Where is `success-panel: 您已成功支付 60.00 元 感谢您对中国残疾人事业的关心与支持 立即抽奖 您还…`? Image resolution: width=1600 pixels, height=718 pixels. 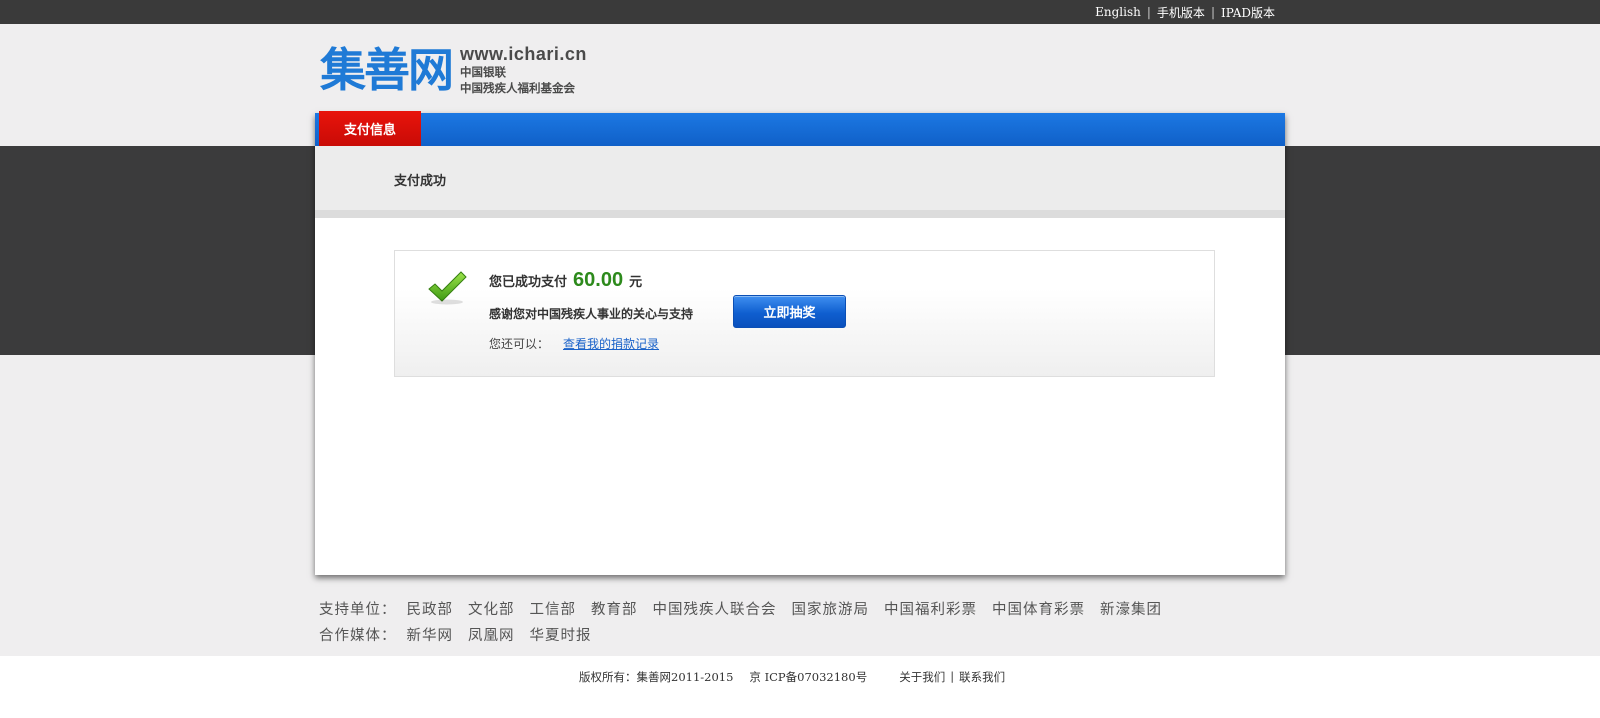 success-panel: 您已成功支付 60.00 元 感谢您对中国残疾人事业的关心与支持 立即抽奖 您还… is located at coordinates (804, 313).